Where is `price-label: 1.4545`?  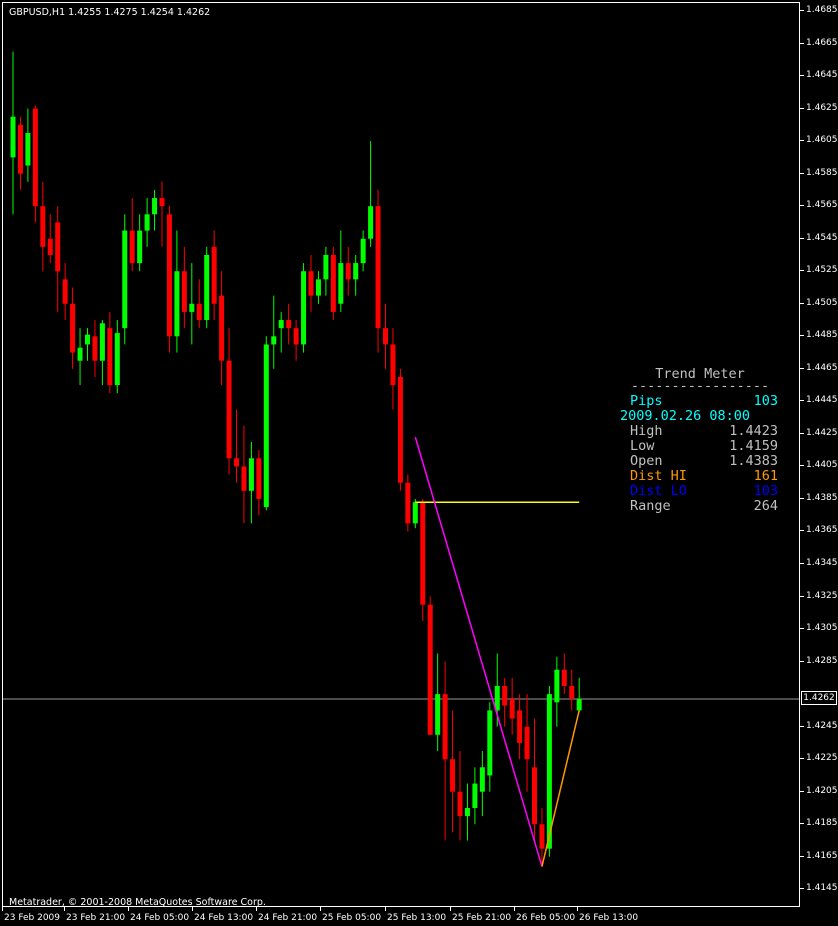 price-label: 1.4545 is located at coordinates (822, 237).